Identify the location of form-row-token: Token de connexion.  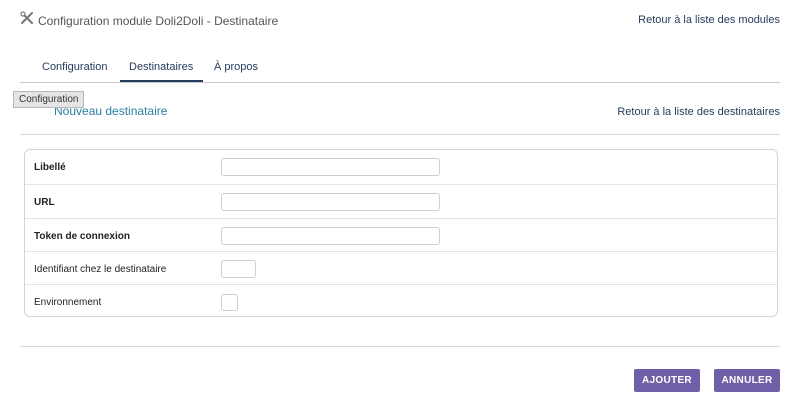
(401, 235).